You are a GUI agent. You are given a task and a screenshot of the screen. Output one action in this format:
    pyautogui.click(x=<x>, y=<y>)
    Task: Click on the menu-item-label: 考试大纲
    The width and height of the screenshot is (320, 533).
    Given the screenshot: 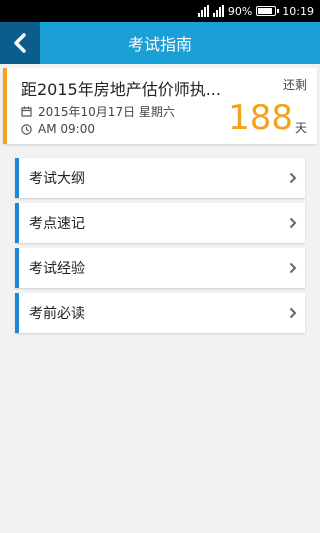 What is the action you would take?
    pyautogui.click(x=57, y=179)
    